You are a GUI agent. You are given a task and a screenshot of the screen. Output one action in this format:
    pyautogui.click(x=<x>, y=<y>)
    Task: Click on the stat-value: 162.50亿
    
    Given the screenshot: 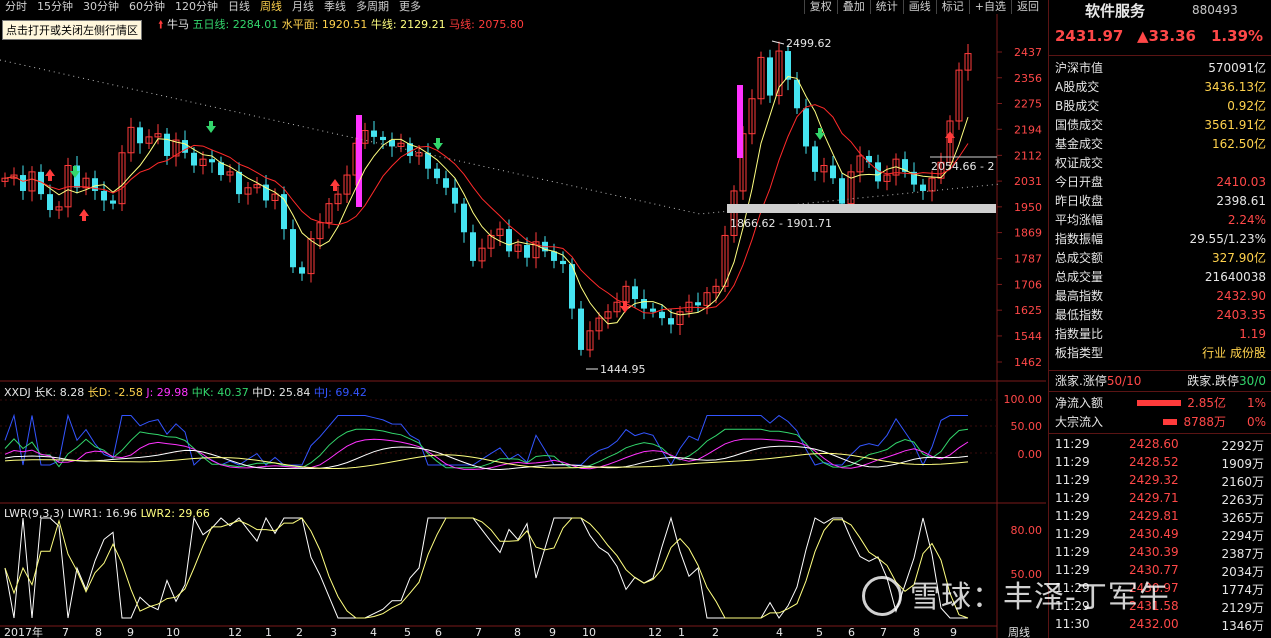 What is the action you would take?
    pyautogui.click(x=1239, y=144)
    